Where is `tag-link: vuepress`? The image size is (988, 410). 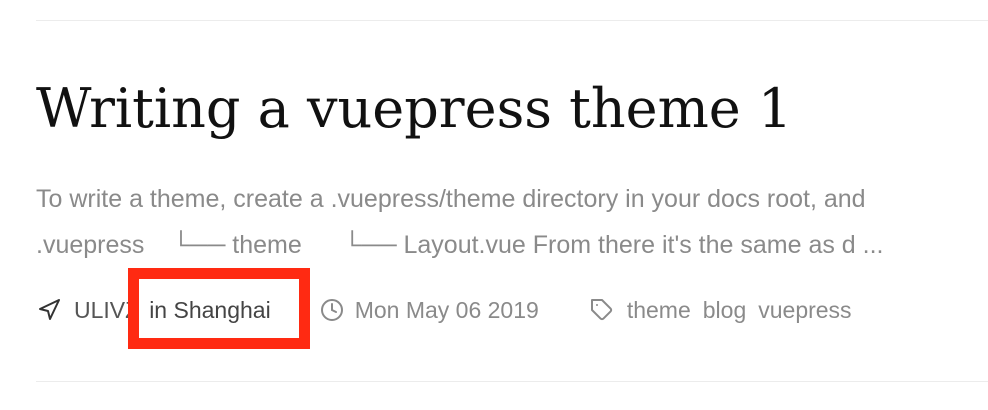
tag-link: vuepress is located at coordinates (804, 310).